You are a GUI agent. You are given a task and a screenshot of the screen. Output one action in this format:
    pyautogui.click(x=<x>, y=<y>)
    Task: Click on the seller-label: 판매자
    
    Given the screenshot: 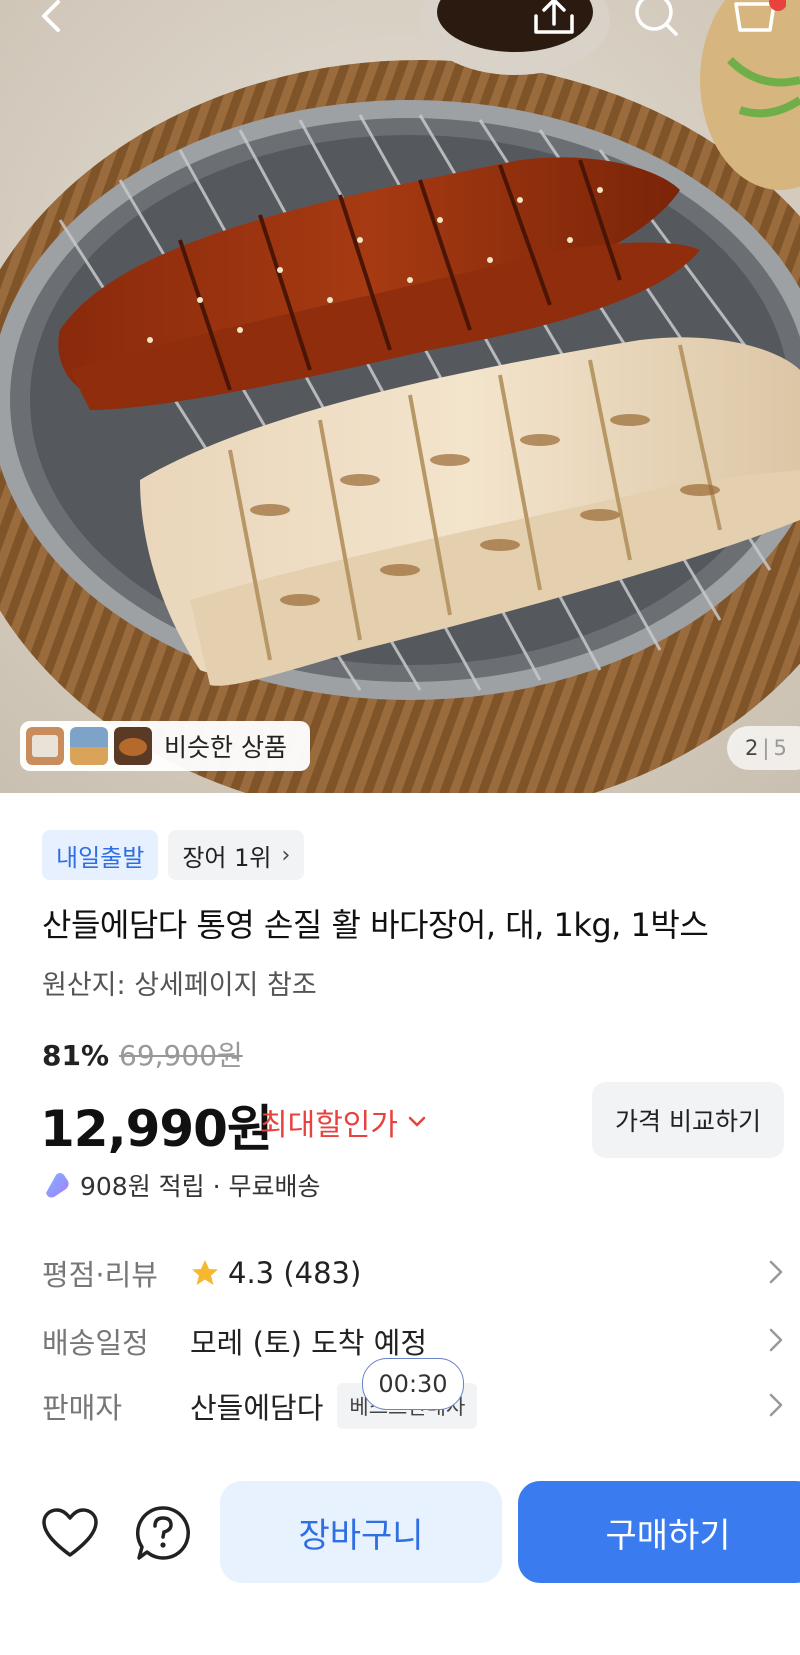 What is the action you would take?
    pyautogui.click(x=82, y=1408)
    